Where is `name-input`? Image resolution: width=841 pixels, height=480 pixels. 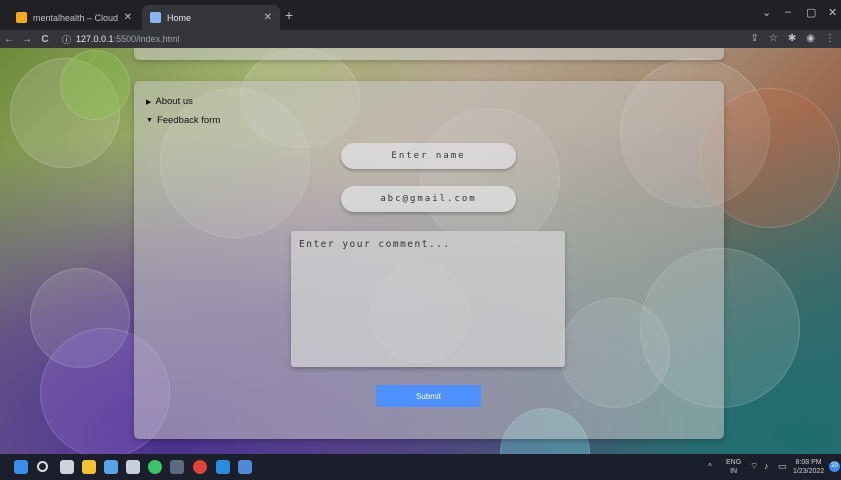 name-input is located at coordinates (428, 156).